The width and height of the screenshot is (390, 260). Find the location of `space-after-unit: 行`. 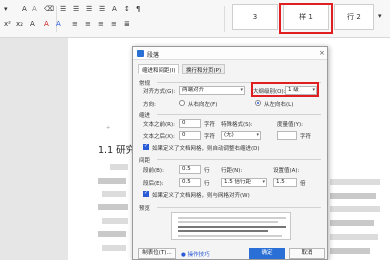

space-after-unit: 行 is located at coordinates (207, 183).